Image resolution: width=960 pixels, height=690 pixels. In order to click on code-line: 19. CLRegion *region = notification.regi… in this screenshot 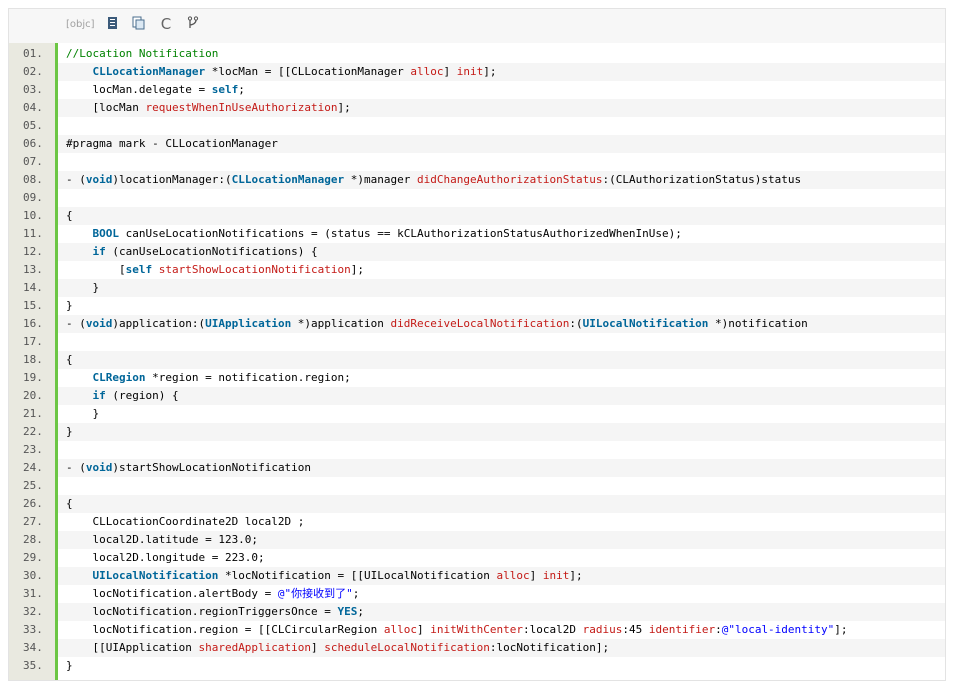, I will do `click(477, 378)`.